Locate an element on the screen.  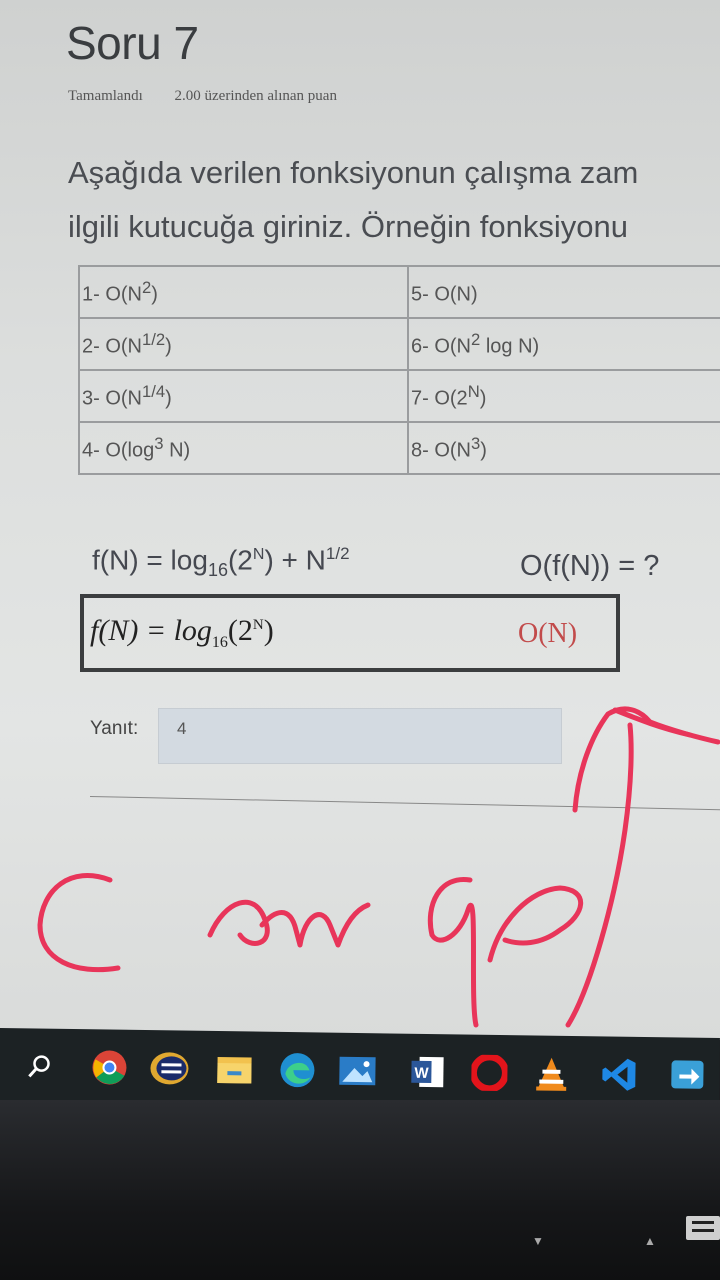
vlc-icon is located at coordinates (551, 1073).